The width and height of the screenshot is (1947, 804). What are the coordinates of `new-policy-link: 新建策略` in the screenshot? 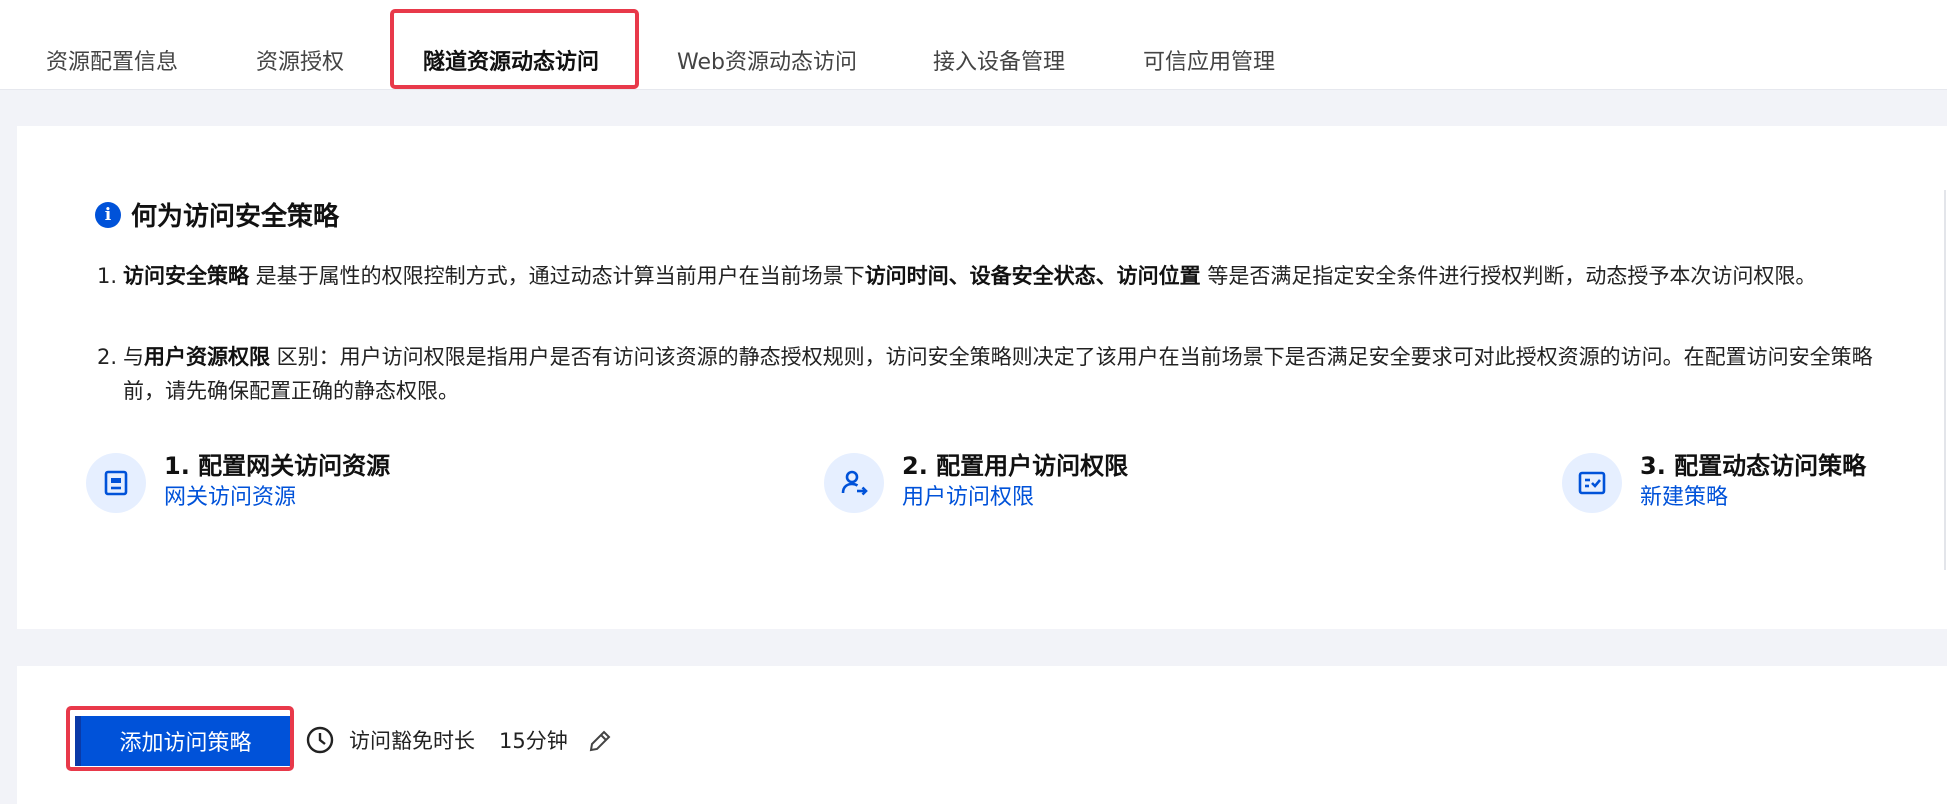 It's located at (1753, 498).